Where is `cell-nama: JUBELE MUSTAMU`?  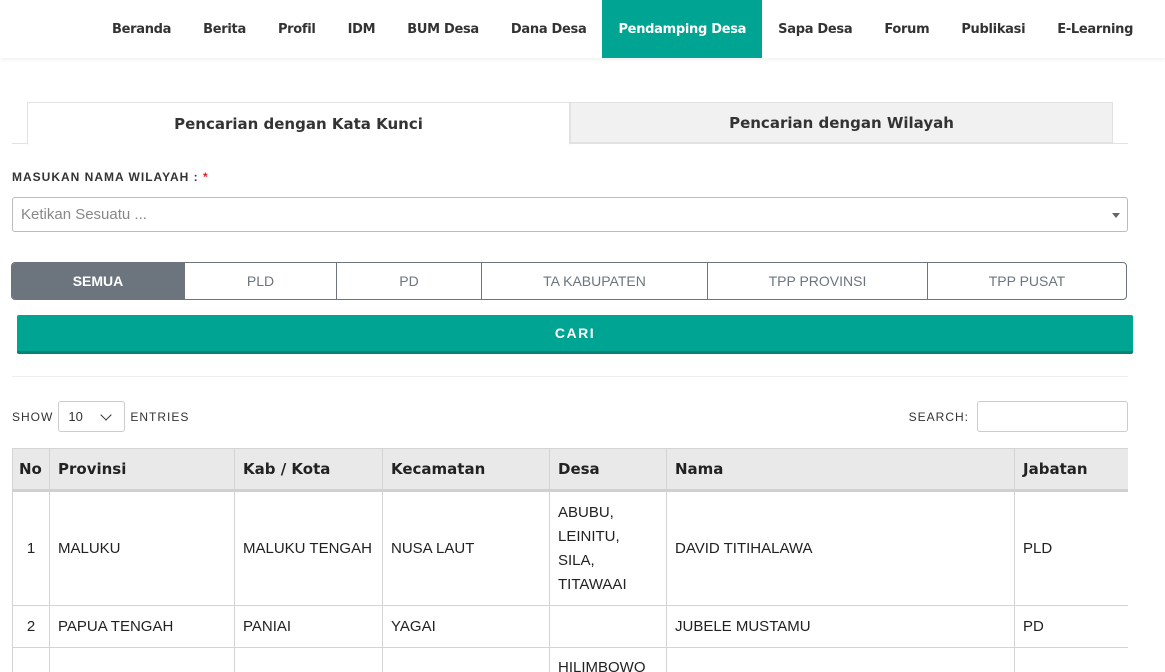 cell-nama: JUBELE MUSTAMU is located at coordinates (840, 626).